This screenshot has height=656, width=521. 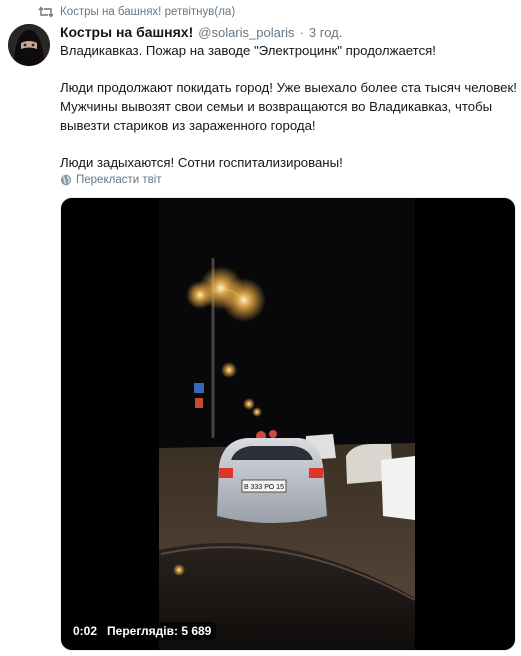 I want to click on author-name: Костры на башнях!, so click(x=126, y=32).